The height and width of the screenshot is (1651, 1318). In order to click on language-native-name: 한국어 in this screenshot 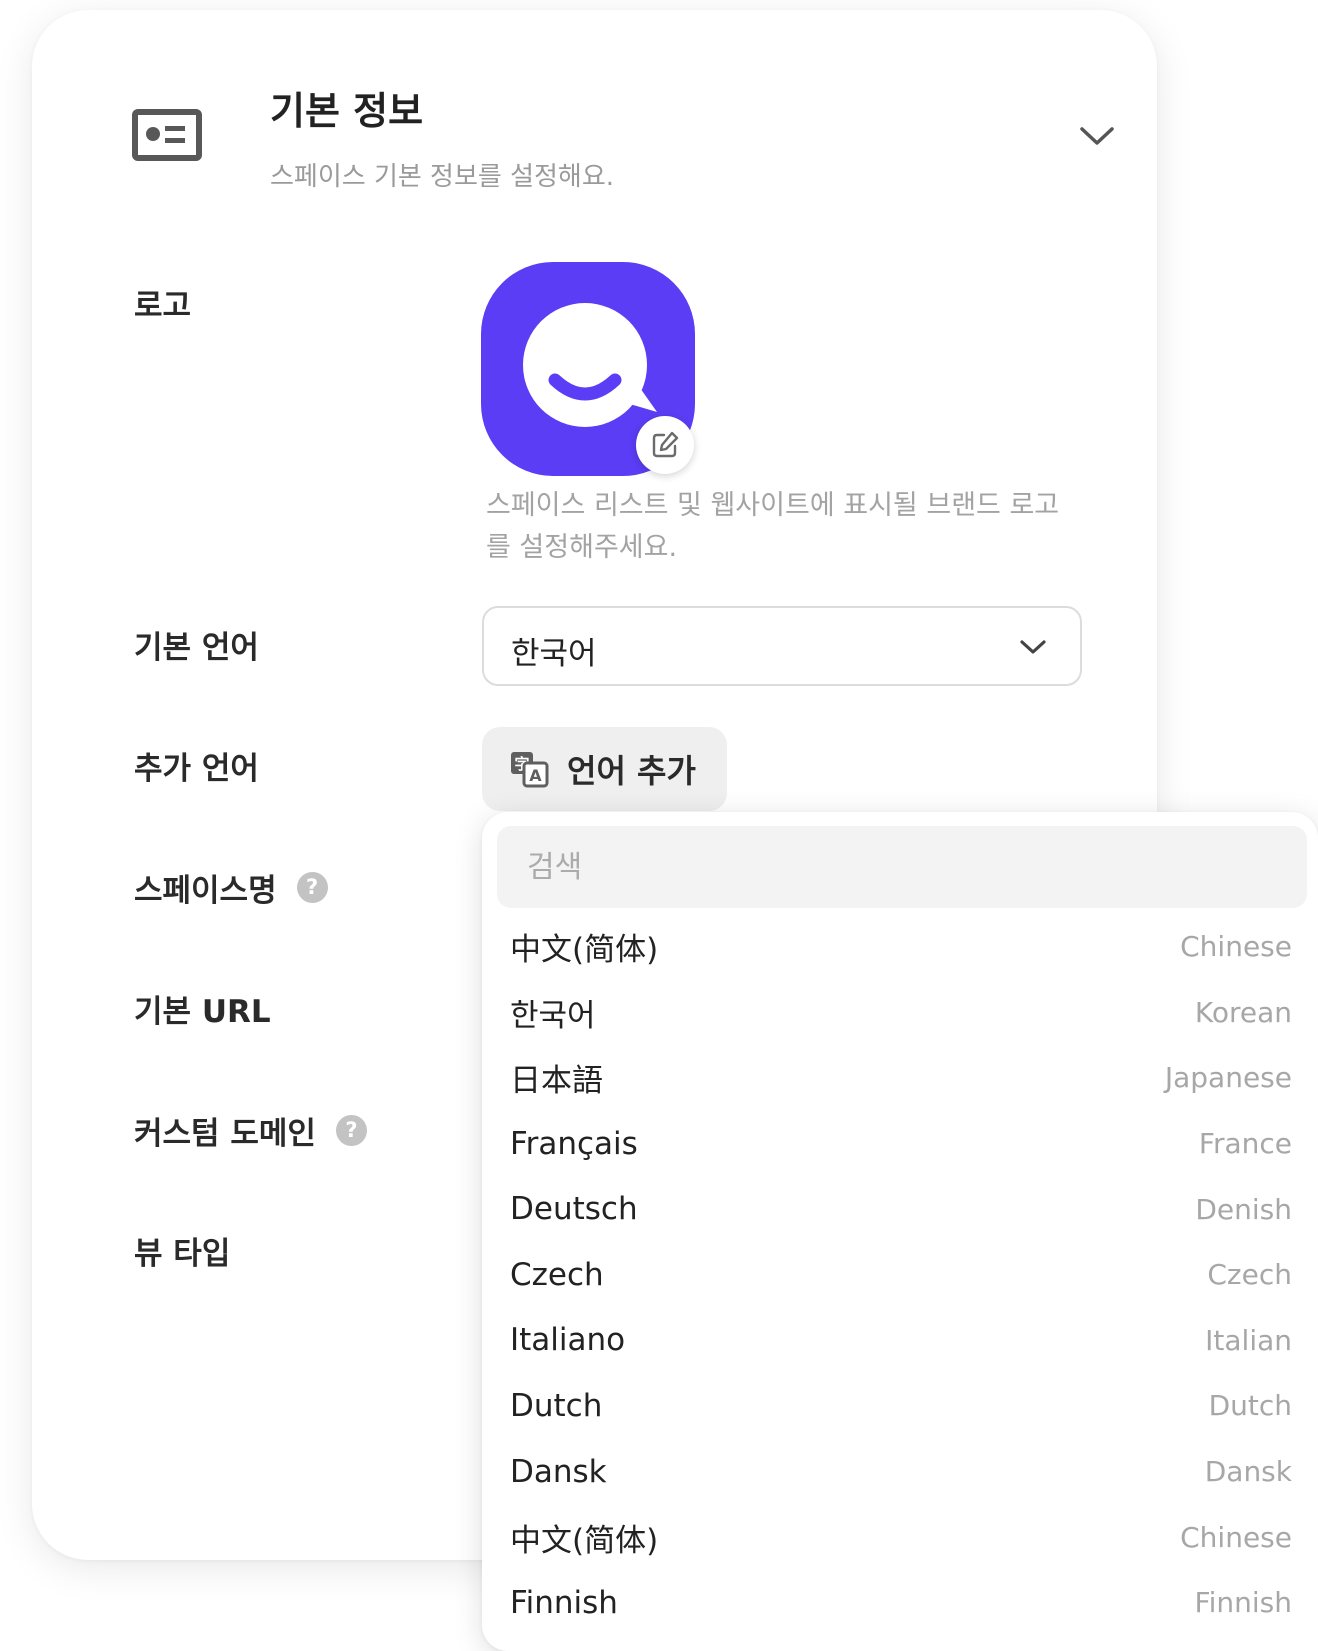, I will do `click(553, 1015)`.